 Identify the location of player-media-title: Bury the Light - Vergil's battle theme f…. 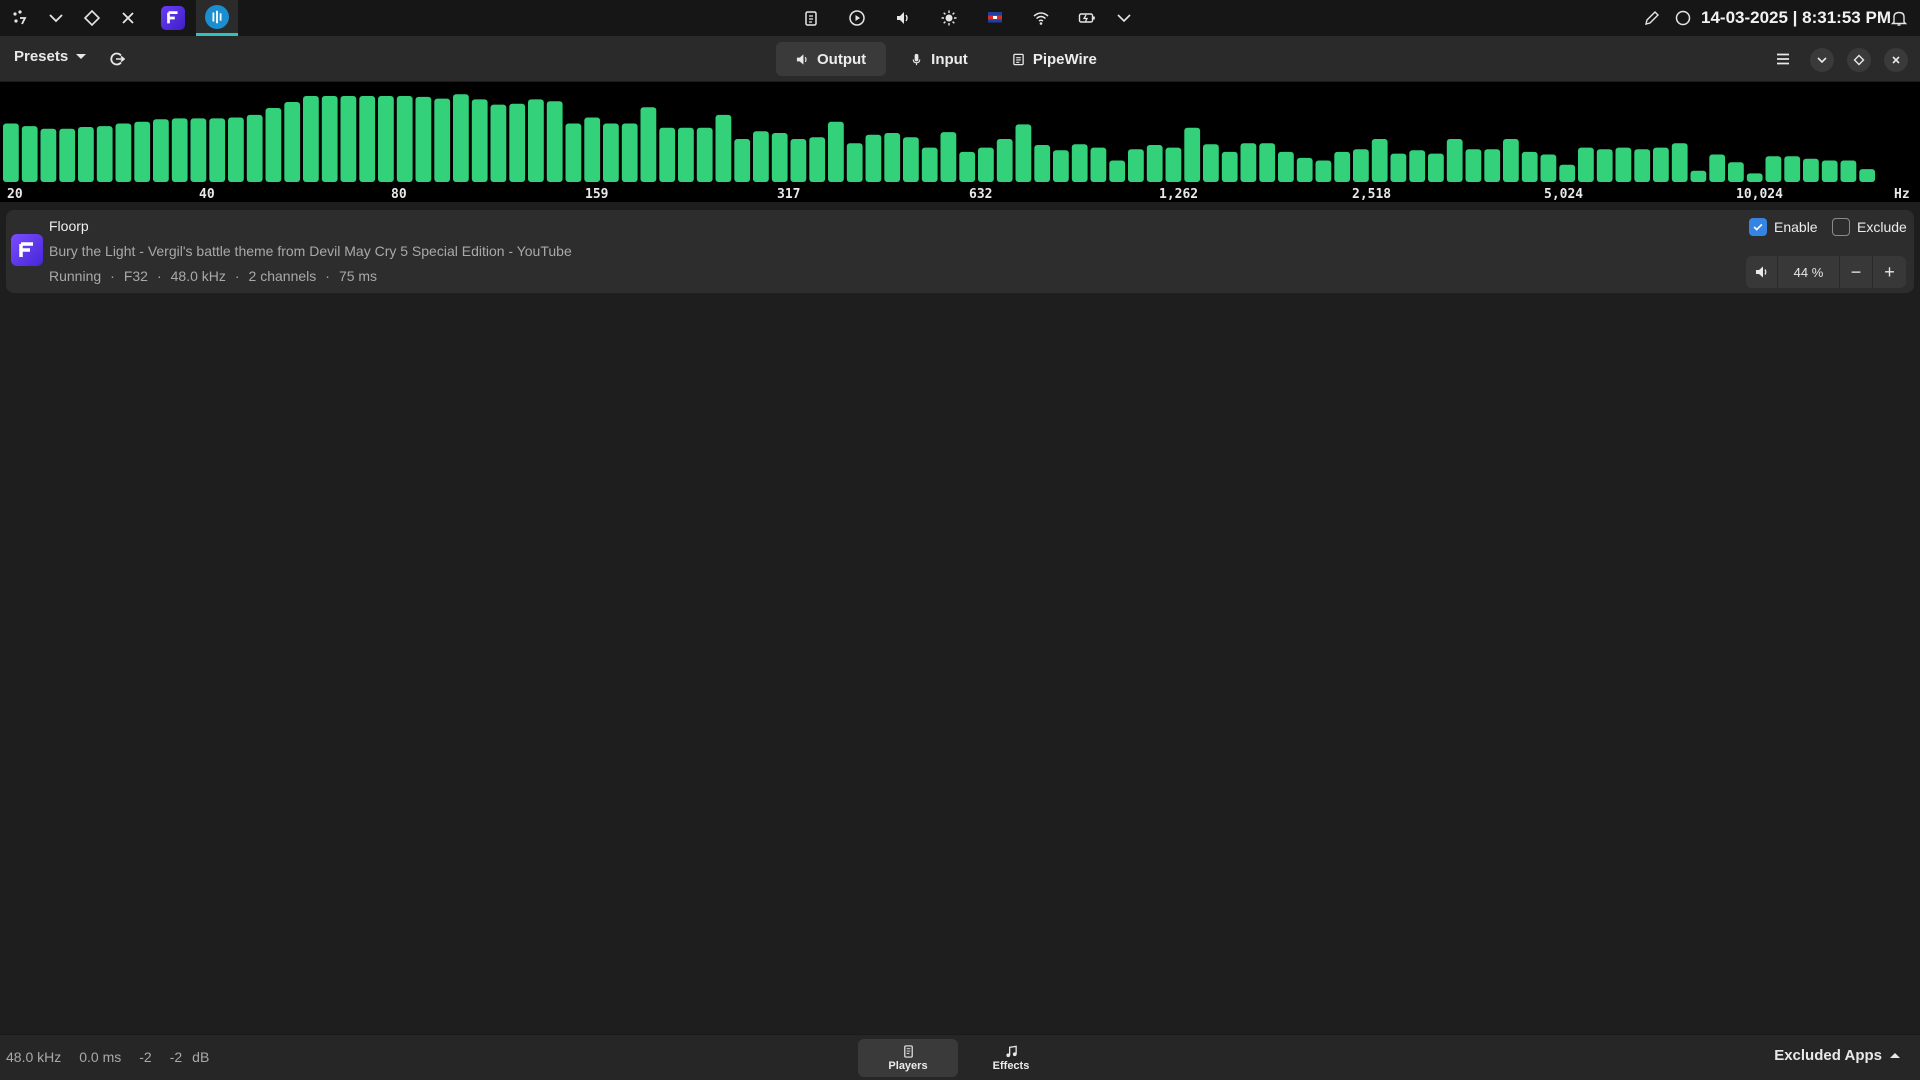
(310, 251).